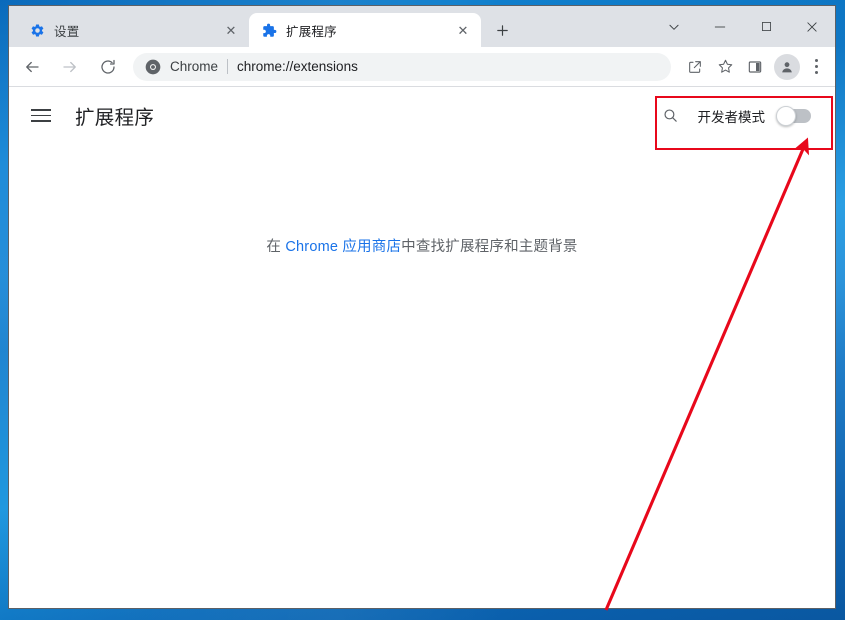 The width and height of the screenshot is (845, 620). I want to click on empty-state-suffix: 中查找扩展程序和主题背景, so click(489, 247).